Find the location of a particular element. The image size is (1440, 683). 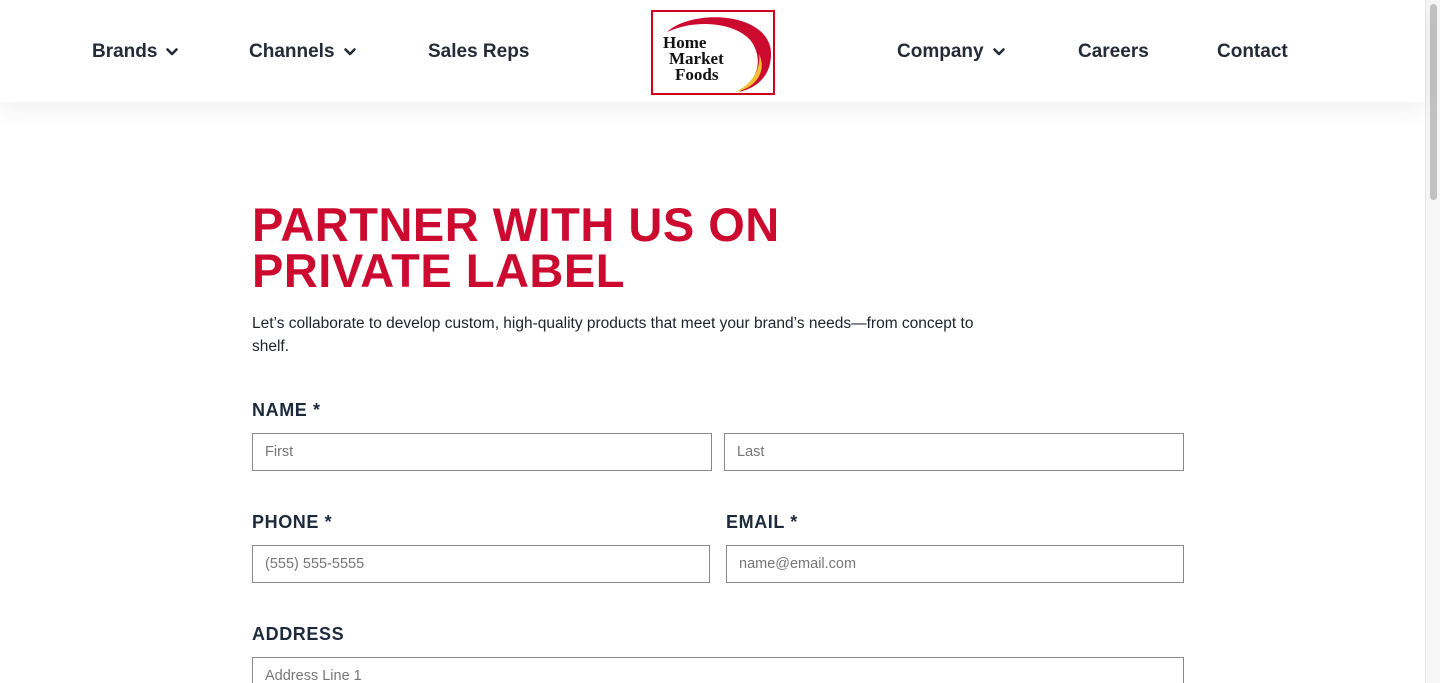

nav-careers-label: Careers is located at coordinates (1113, 51).